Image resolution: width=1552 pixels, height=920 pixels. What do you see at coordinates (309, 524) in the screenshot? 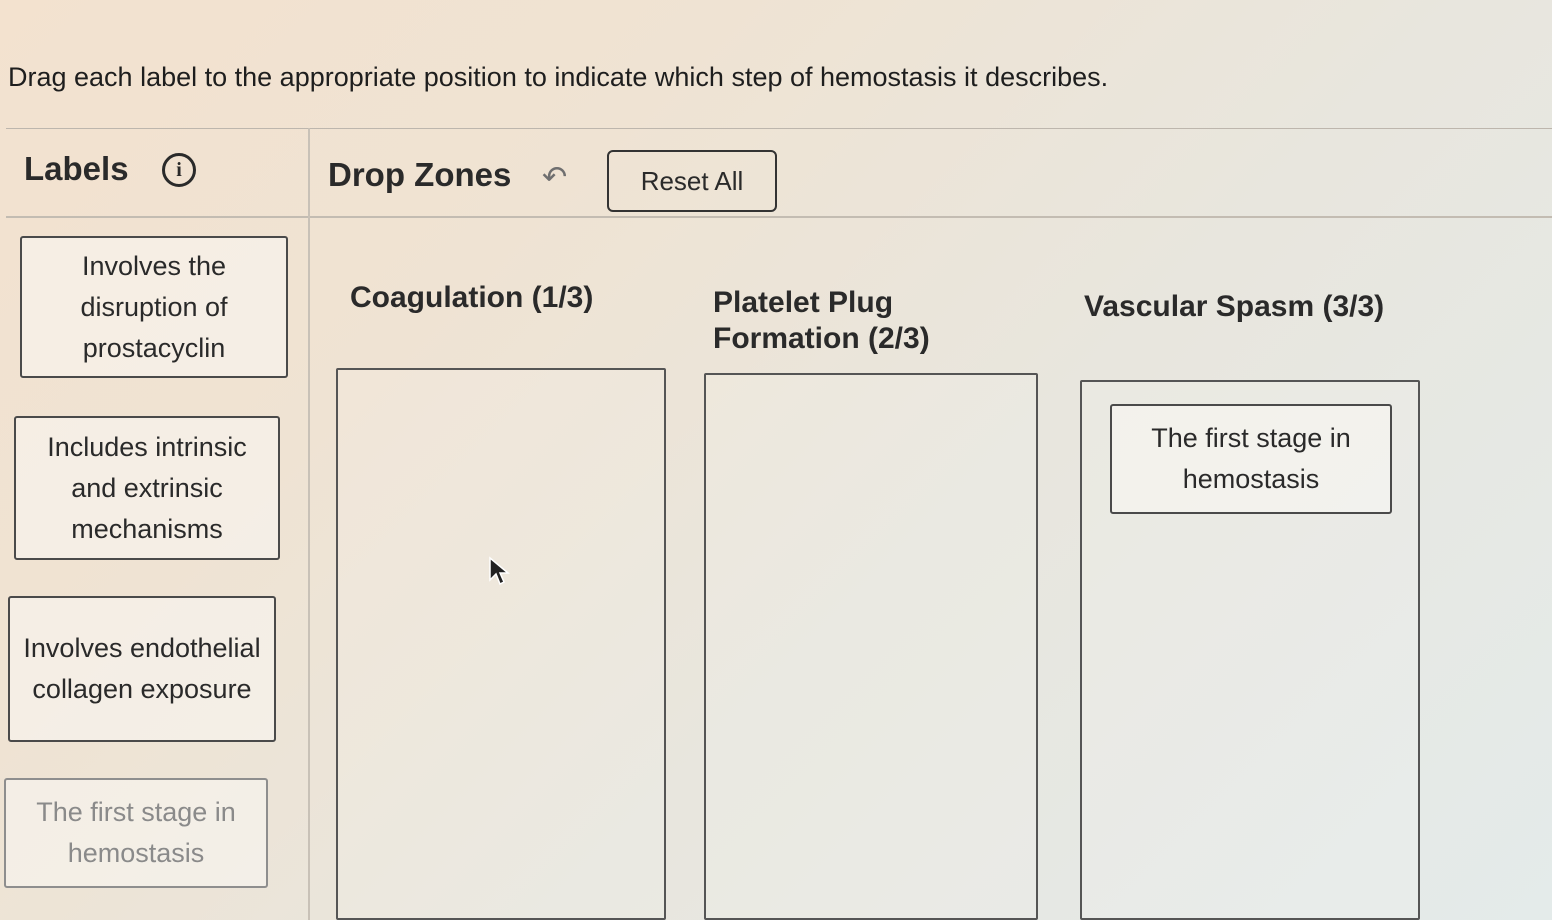
I see `panel-column-divider` at bounding box center [309, 524].